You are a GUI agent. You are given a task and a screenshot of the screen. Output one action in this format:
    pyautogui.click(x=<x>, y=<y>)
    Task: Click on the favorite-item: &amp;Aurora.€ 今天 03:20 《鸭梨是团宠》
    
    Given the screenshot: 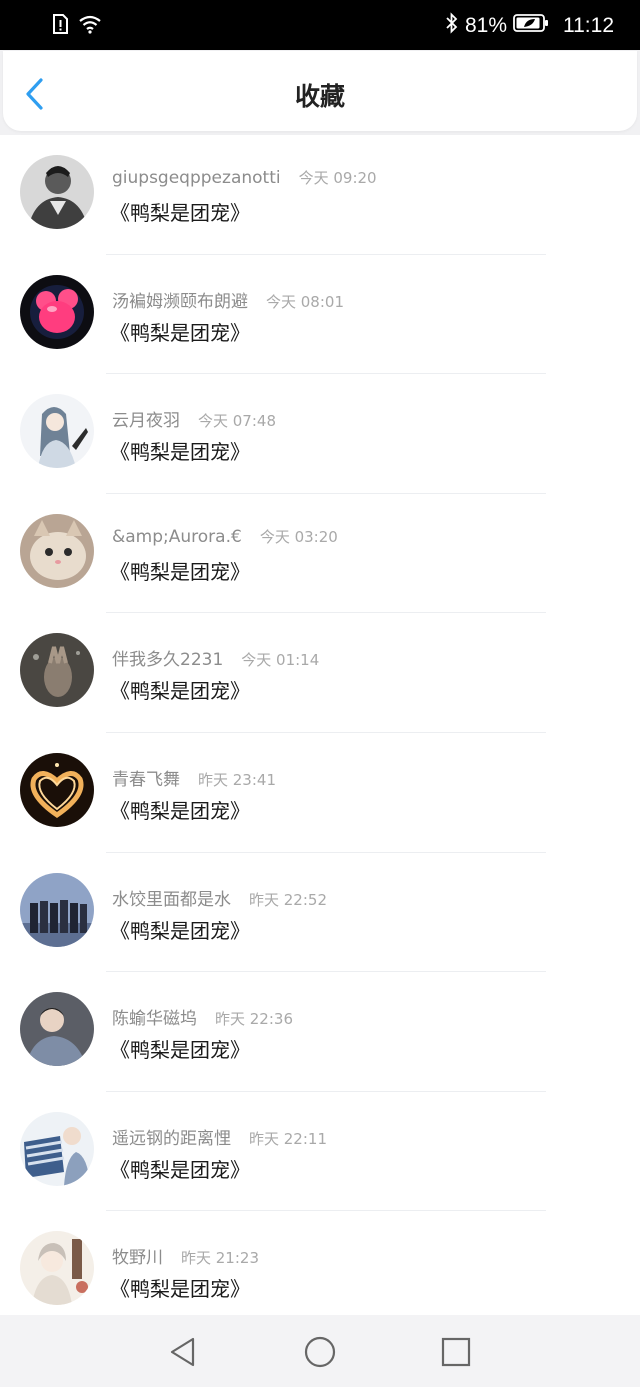 What is the action you would take?
    pyautogui.click(x=320, y=554)
    